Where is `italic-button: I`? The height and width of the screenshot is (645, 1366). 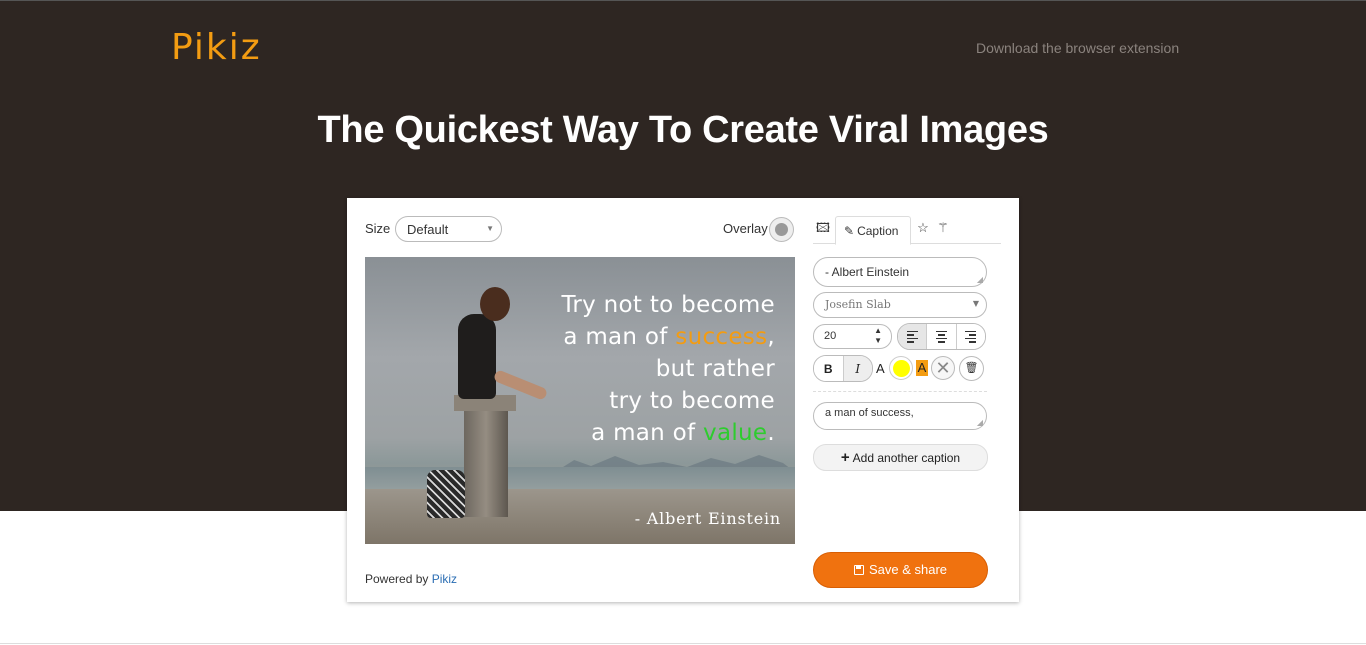
italic-button: I is located at coordinates (857, 368).